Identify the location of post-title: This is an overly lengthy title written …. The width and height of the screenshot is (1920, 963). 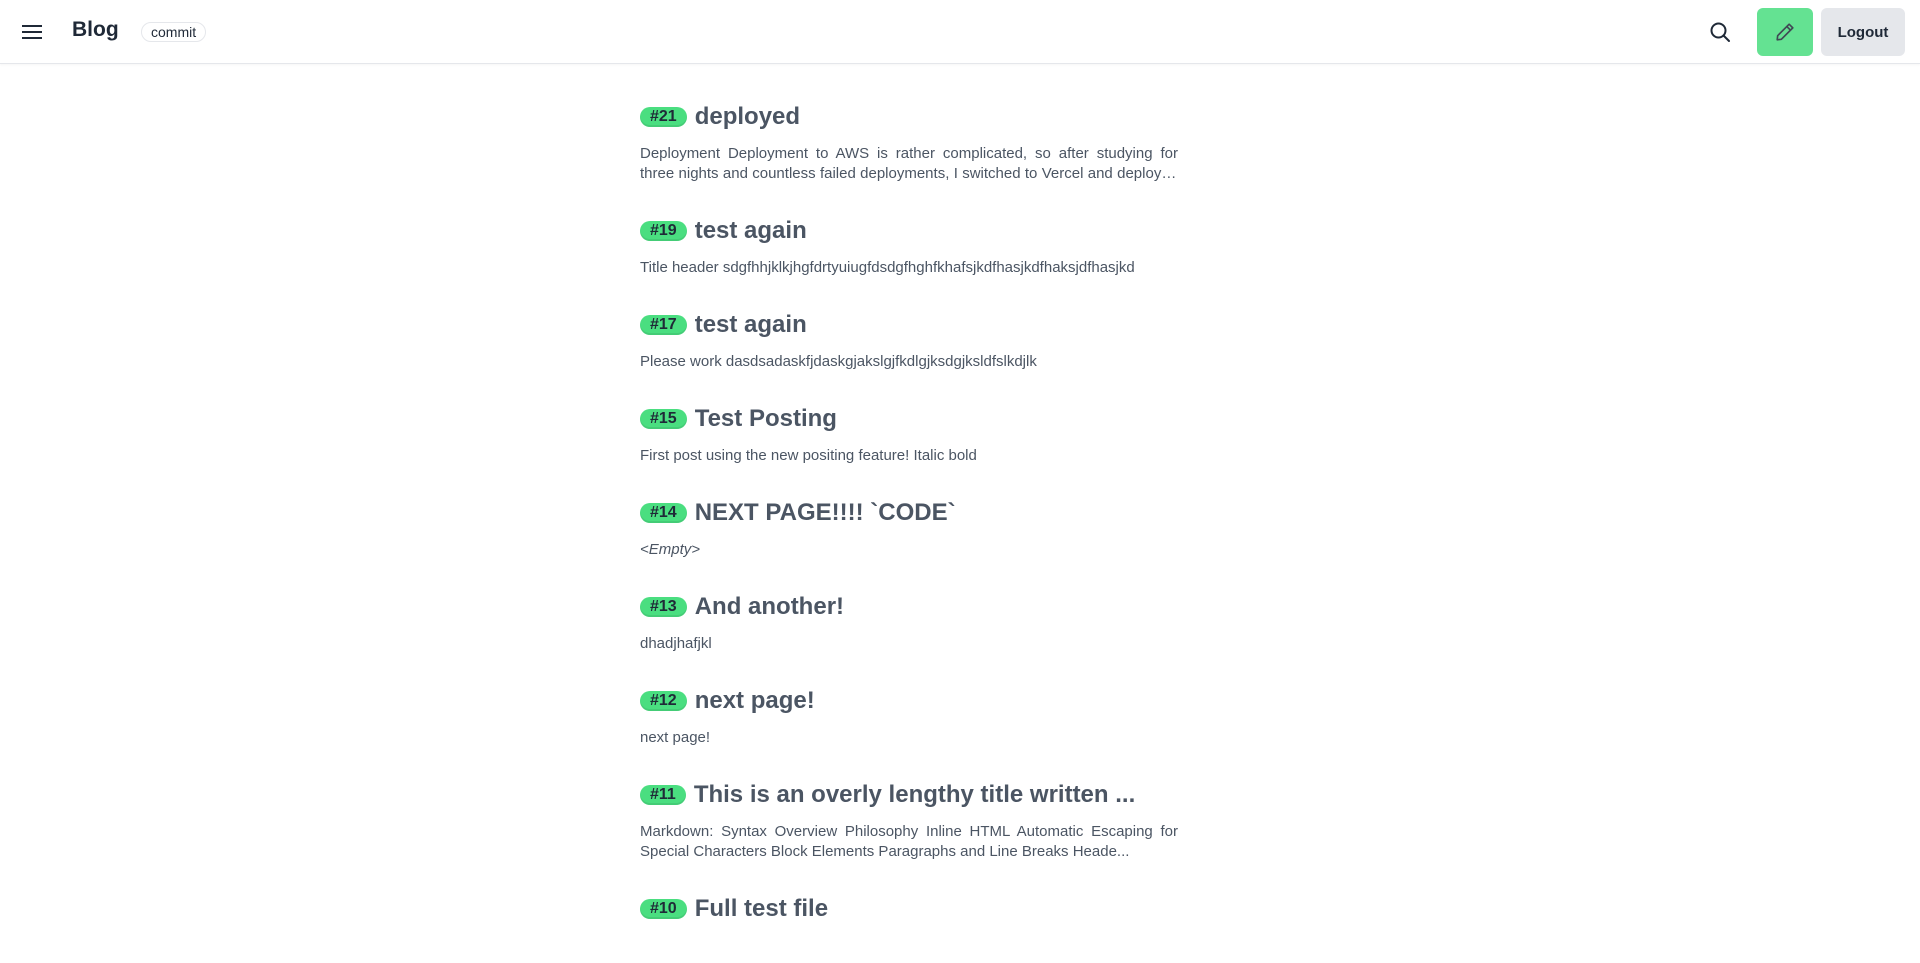
(914, 795).